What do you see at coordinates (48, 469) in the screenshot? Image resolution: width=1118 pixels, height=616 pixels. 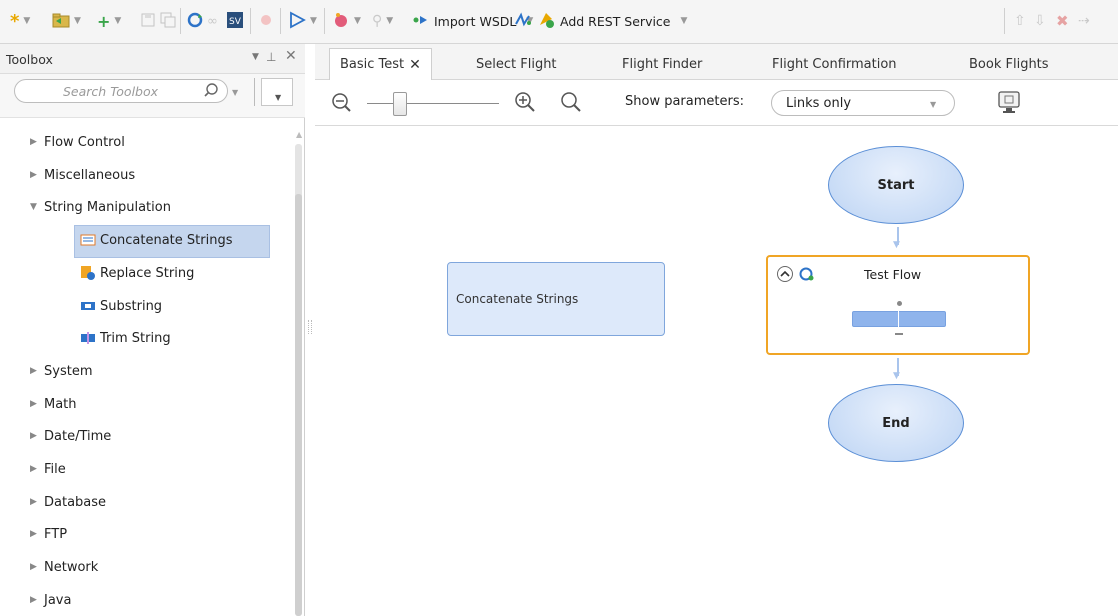 I see `toolbox-tree-item: ▶ File` at bounding box center [48, 469].